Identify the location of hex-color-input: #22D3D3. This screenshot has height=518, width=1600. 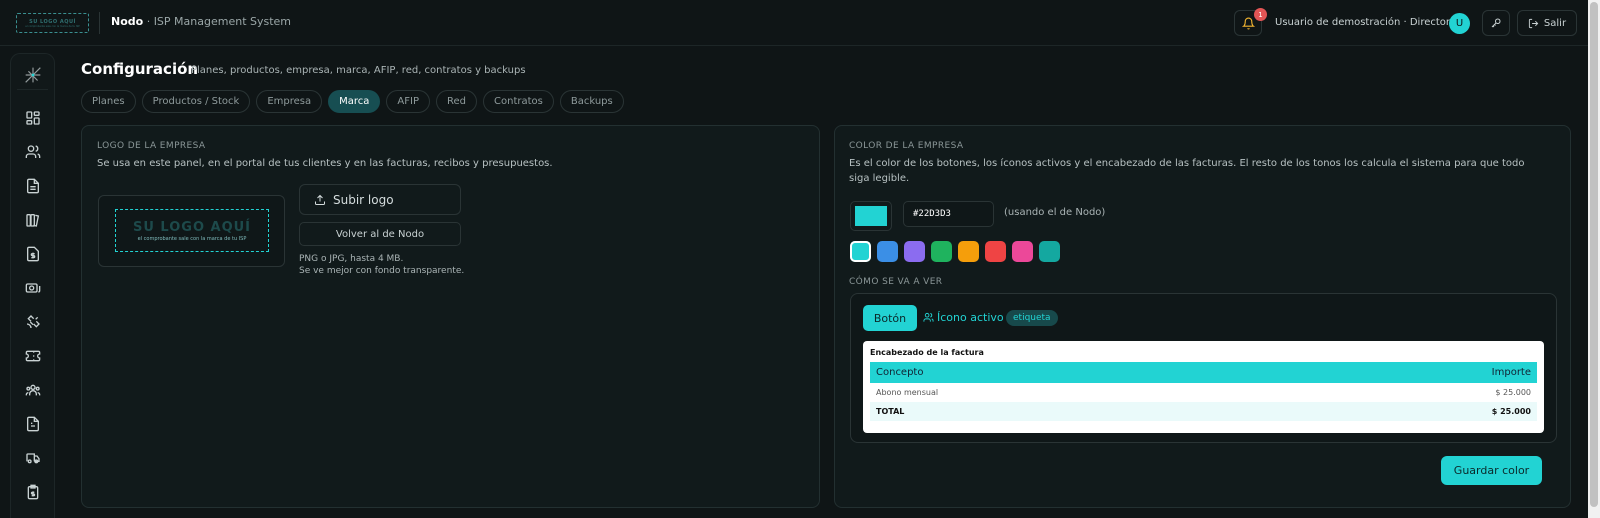
(948, 214).